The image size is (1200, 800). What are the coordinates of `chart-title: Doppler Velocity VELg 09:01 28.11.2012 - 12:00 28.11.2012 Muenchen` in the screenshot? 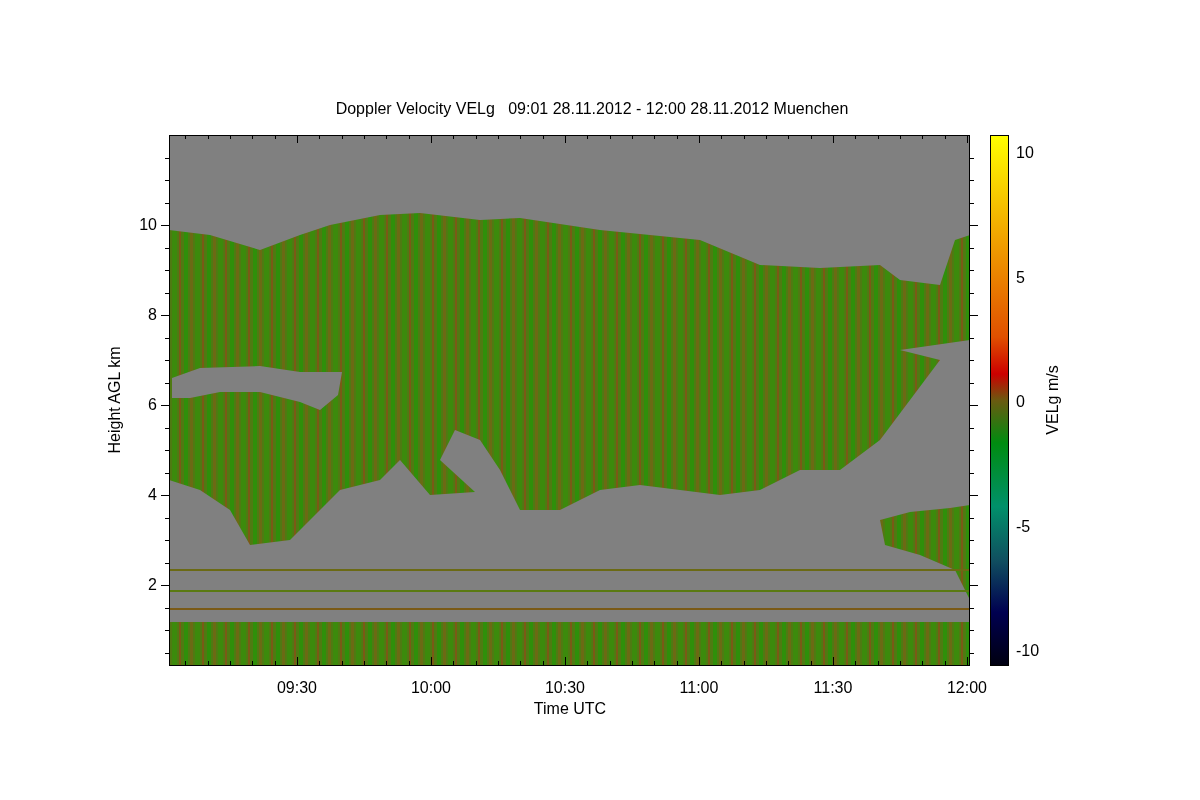 It's located at (592, 108).